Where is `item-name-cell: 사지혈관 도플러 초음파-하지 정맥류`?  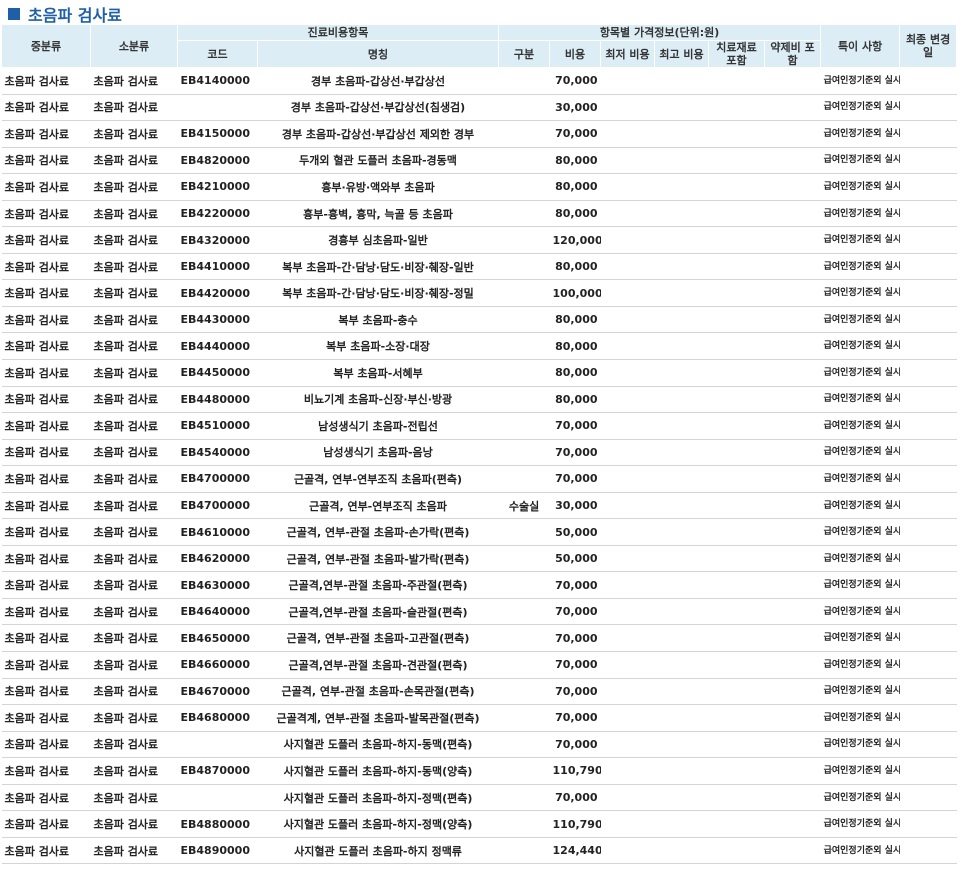
item-name-cell: 사지혈관 도플러 초음파-하지 정맥류 is located at coordinates (378, 851).